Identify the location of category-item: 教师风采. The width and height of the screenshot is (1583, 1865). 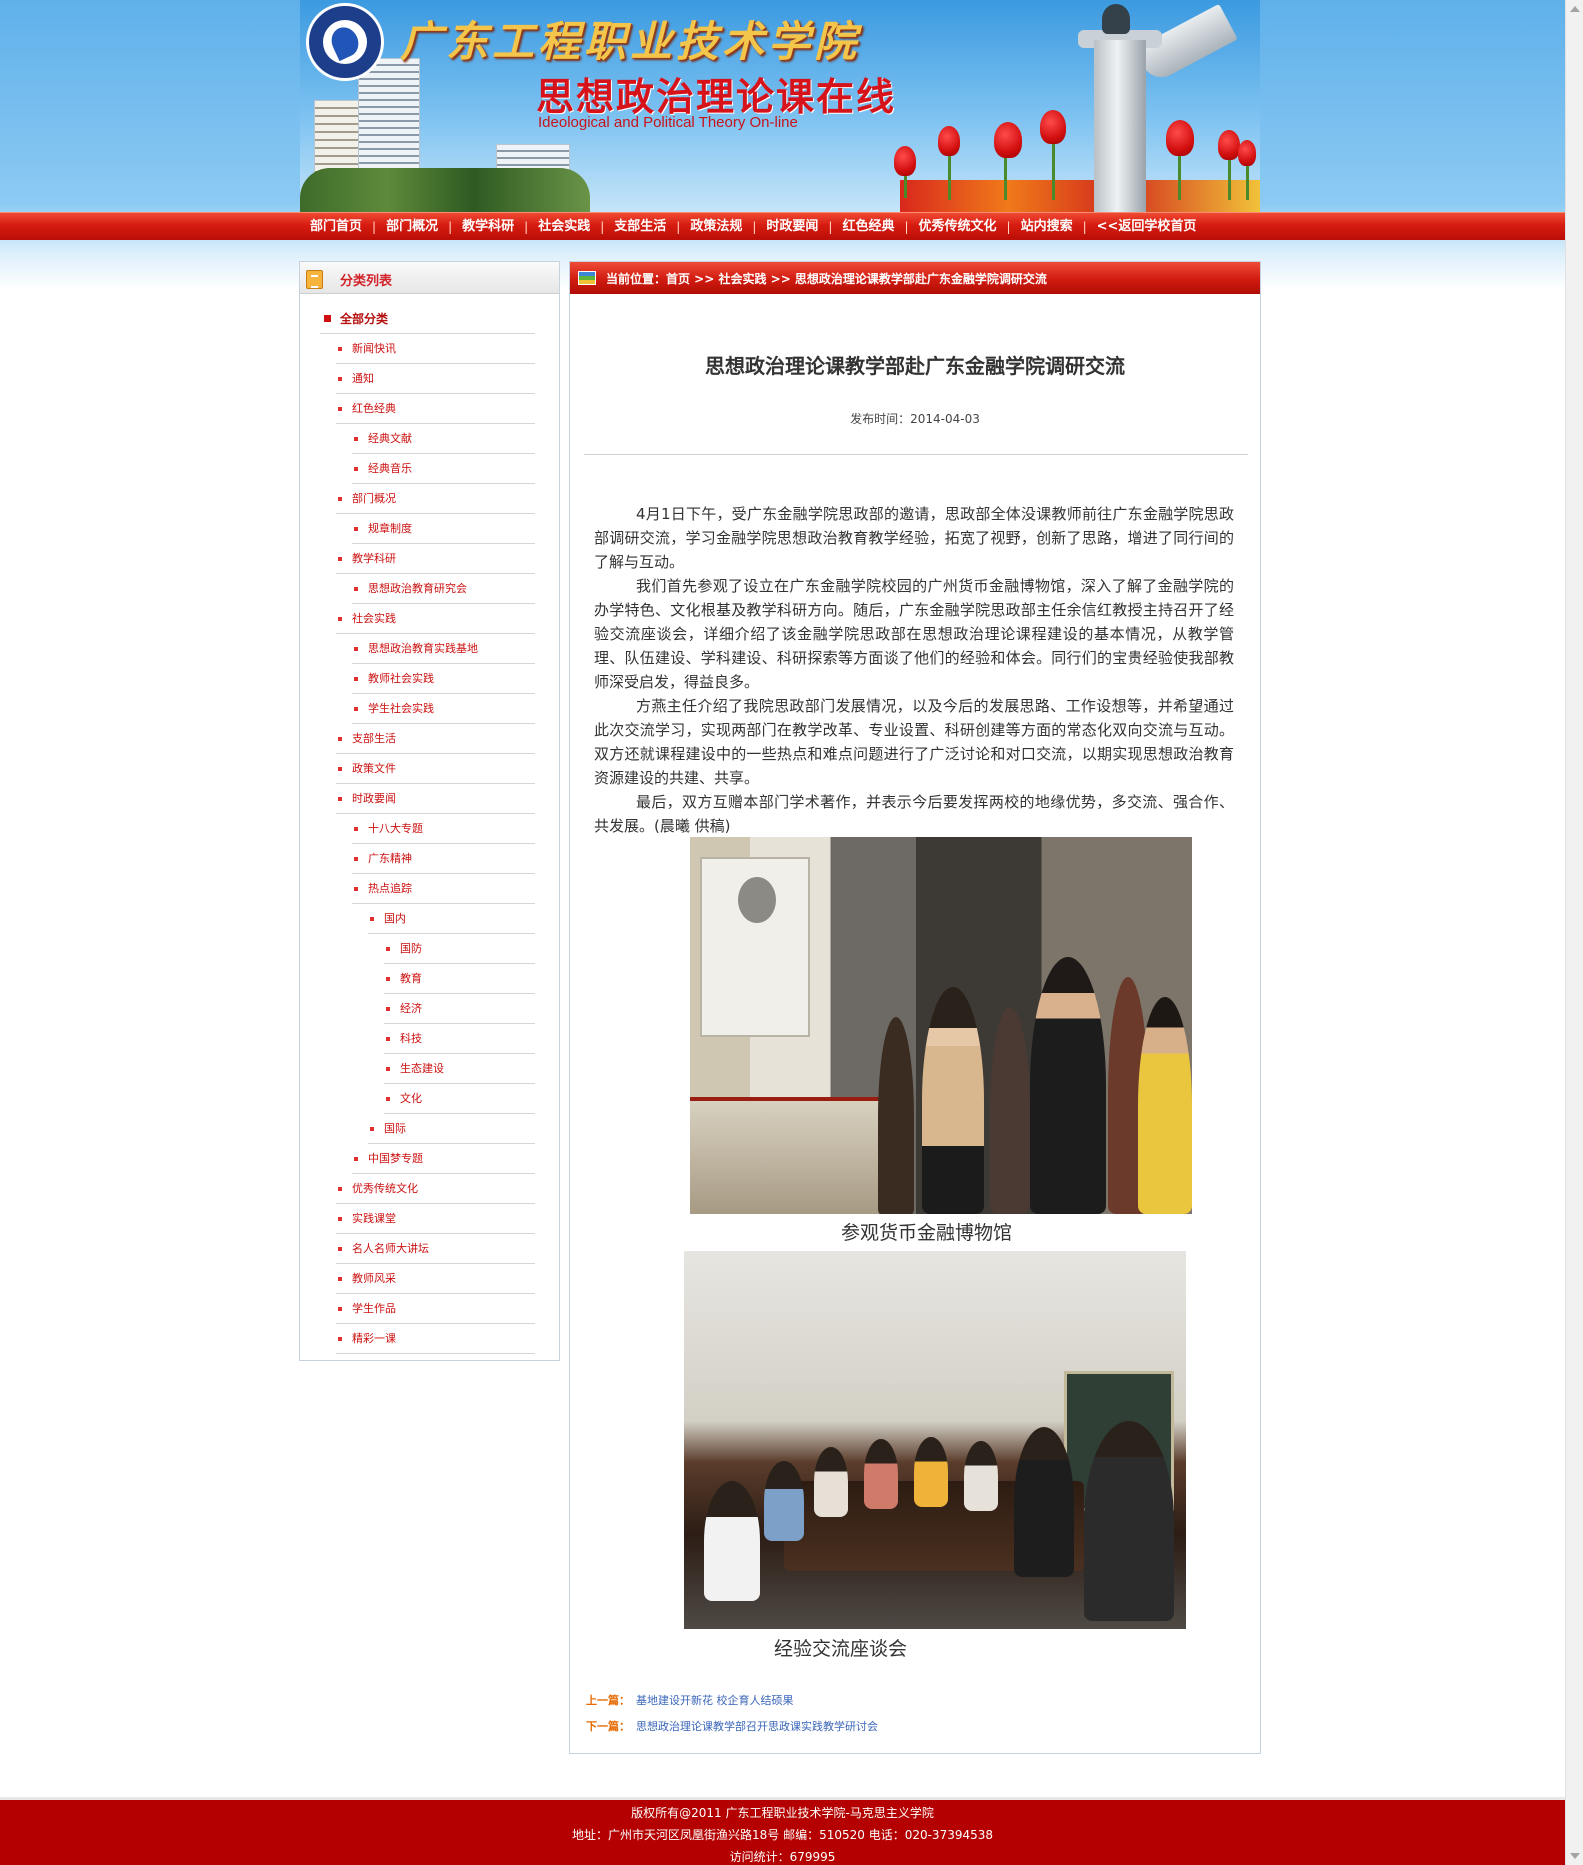
(435, 1279).